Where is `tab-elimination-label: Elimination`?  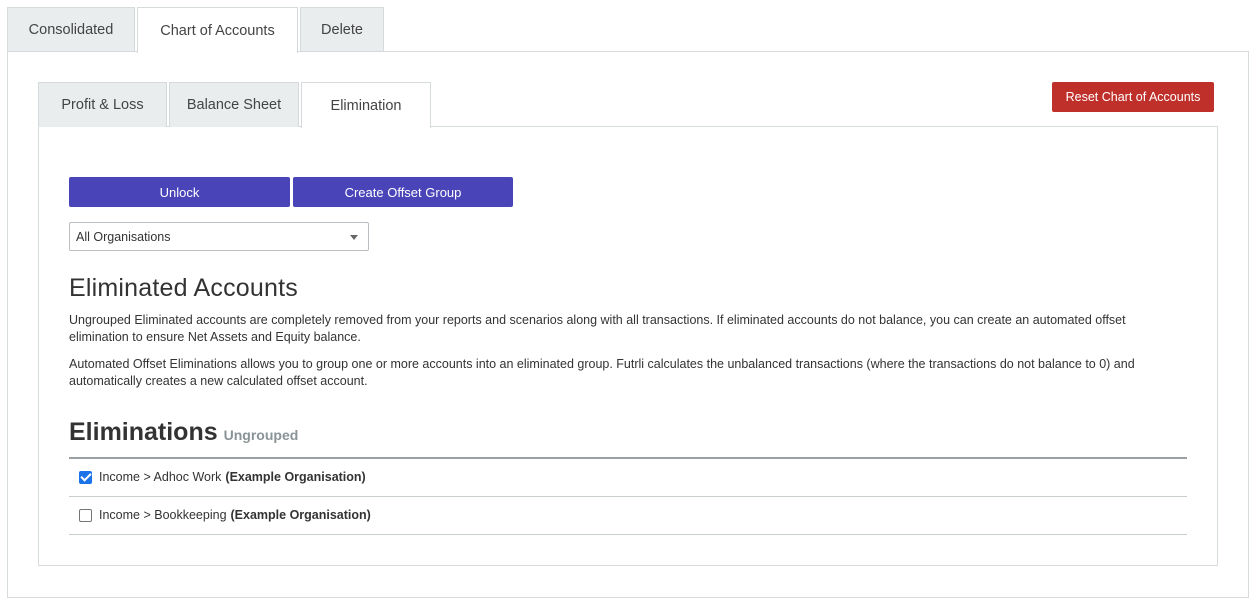
tab-elimination-label: Elimination is located at coordinates (366, 105).